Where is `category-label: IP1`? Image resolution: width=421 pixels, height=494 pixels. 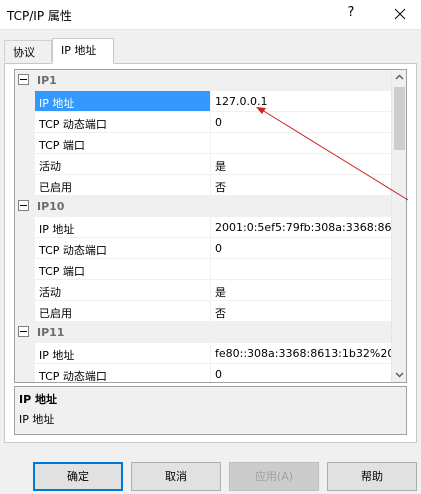
category-label: IP1 is located at coordinates (47, 80).